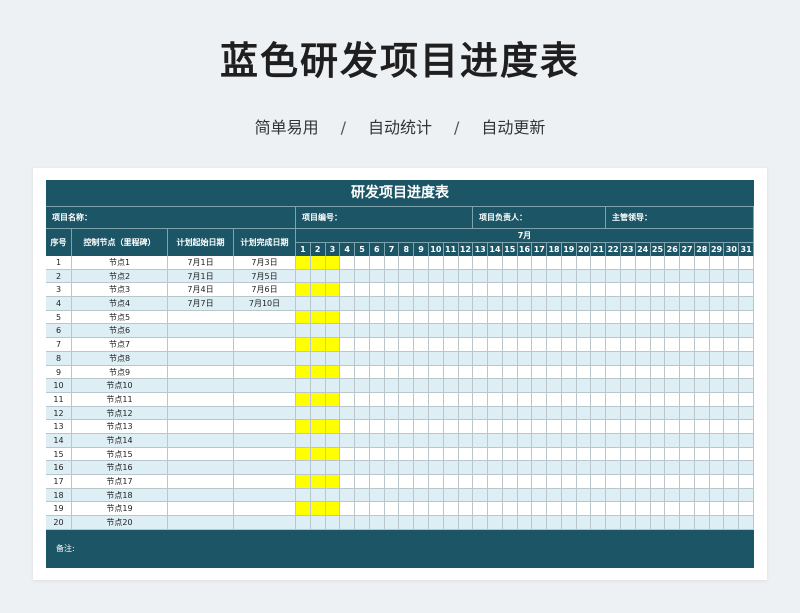 This screenshot has width=800, height=613. Describe the element at coordinates (120, 509) in the screenshot. I see `row-node: 节点19` at that location.